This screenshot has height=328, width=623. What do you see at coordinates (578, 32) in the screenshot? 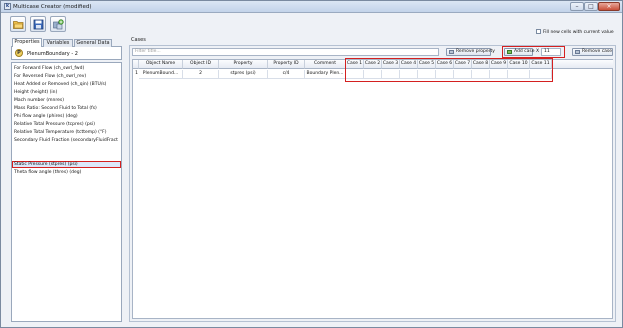
I see `fill-new-cells-label: Fill new cells with current value` at bounding box center [578, 32].